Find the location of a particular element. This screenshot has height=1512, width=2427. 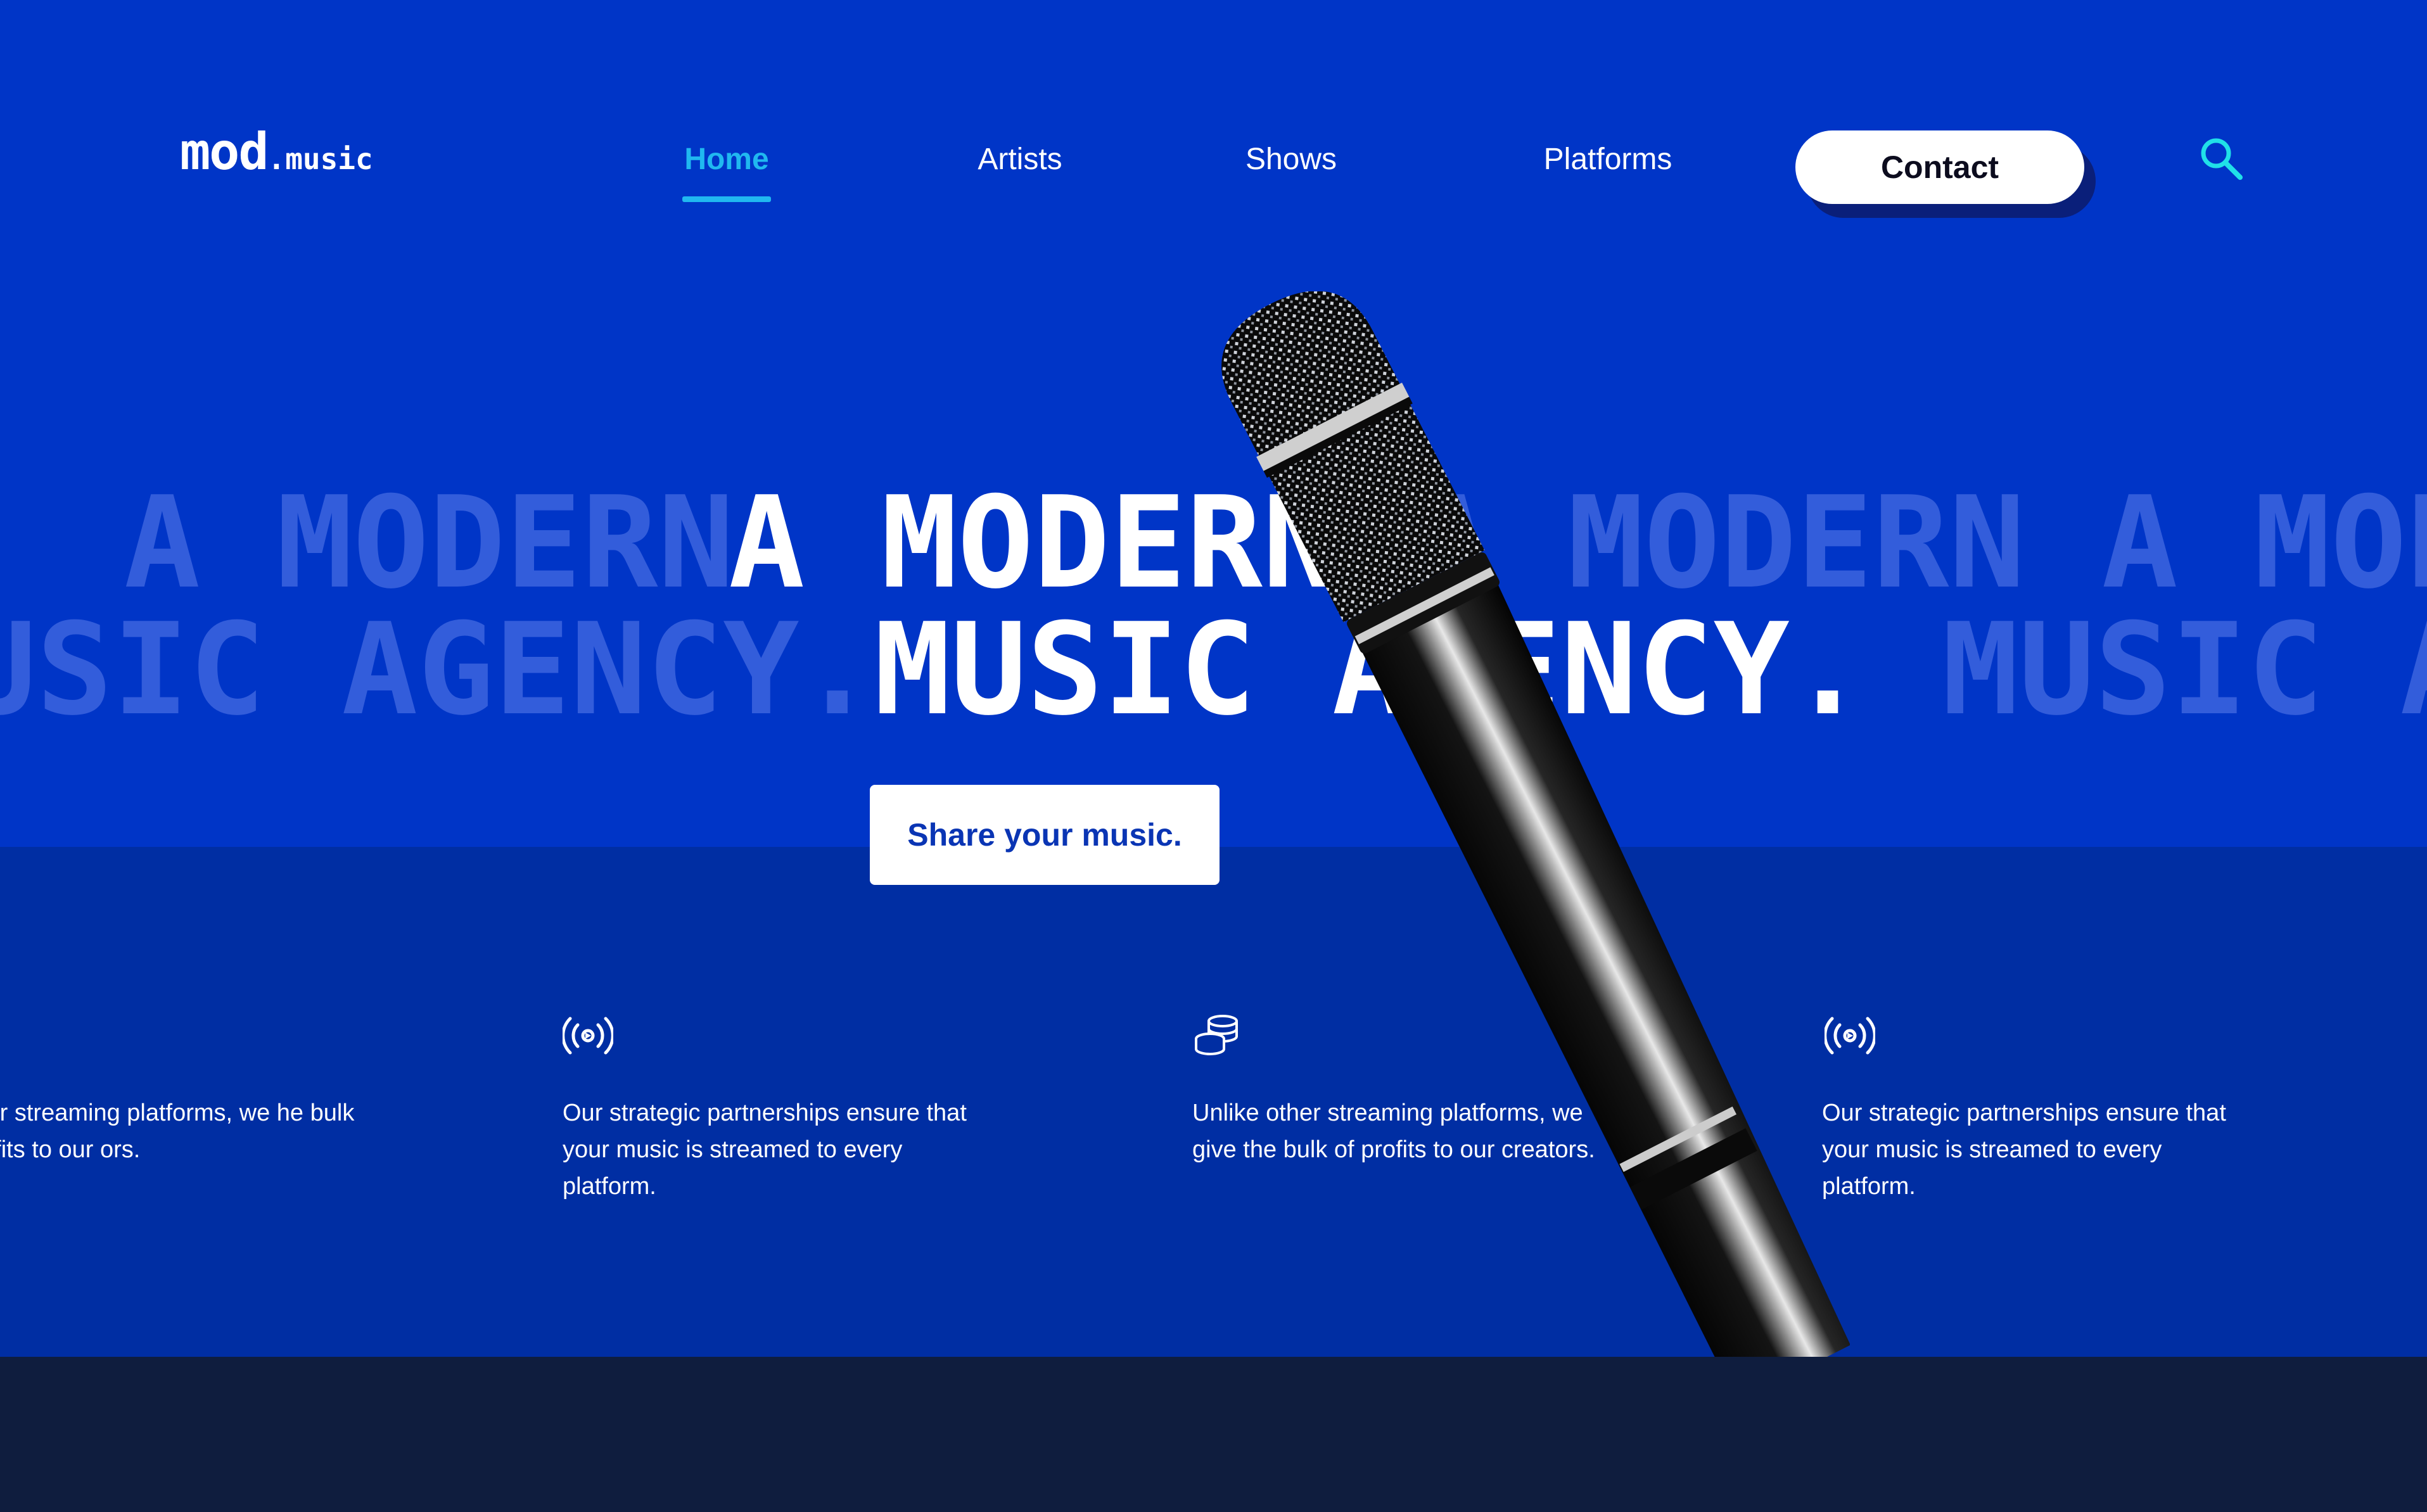

nav-home: Home is located at coordinates (726, 159).